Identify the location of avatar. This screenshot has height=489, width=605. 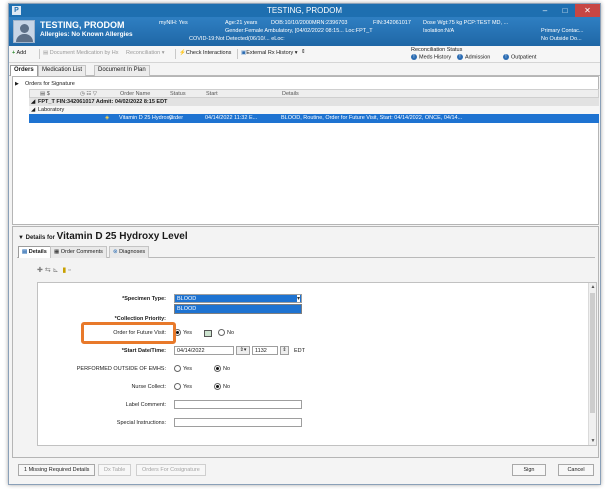
(24, 31).